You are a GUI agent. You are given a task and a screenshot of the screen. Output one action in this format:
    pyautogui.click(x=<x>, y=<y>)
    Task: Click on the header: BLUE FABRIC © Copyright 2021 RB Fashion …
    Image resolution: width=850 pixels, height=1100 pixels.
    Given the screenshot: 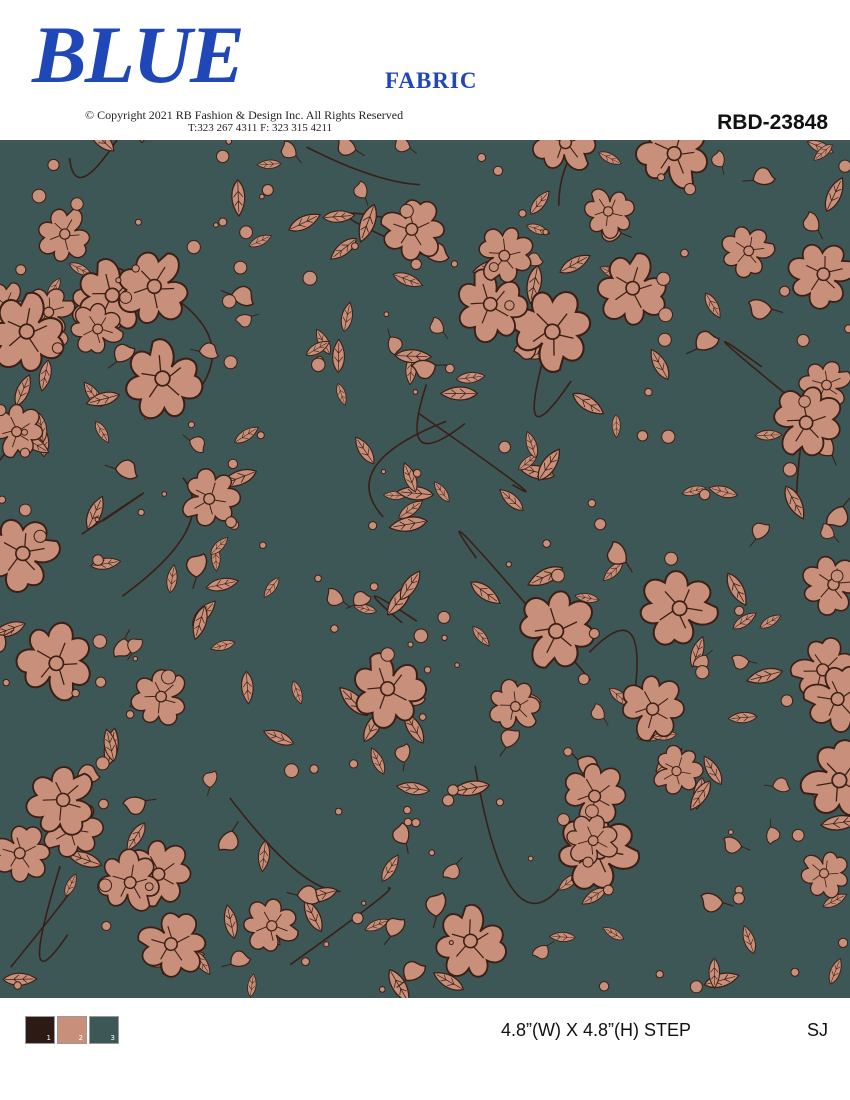 What is the action you would take?
    pyautogui.click(x=425, y=70)
    